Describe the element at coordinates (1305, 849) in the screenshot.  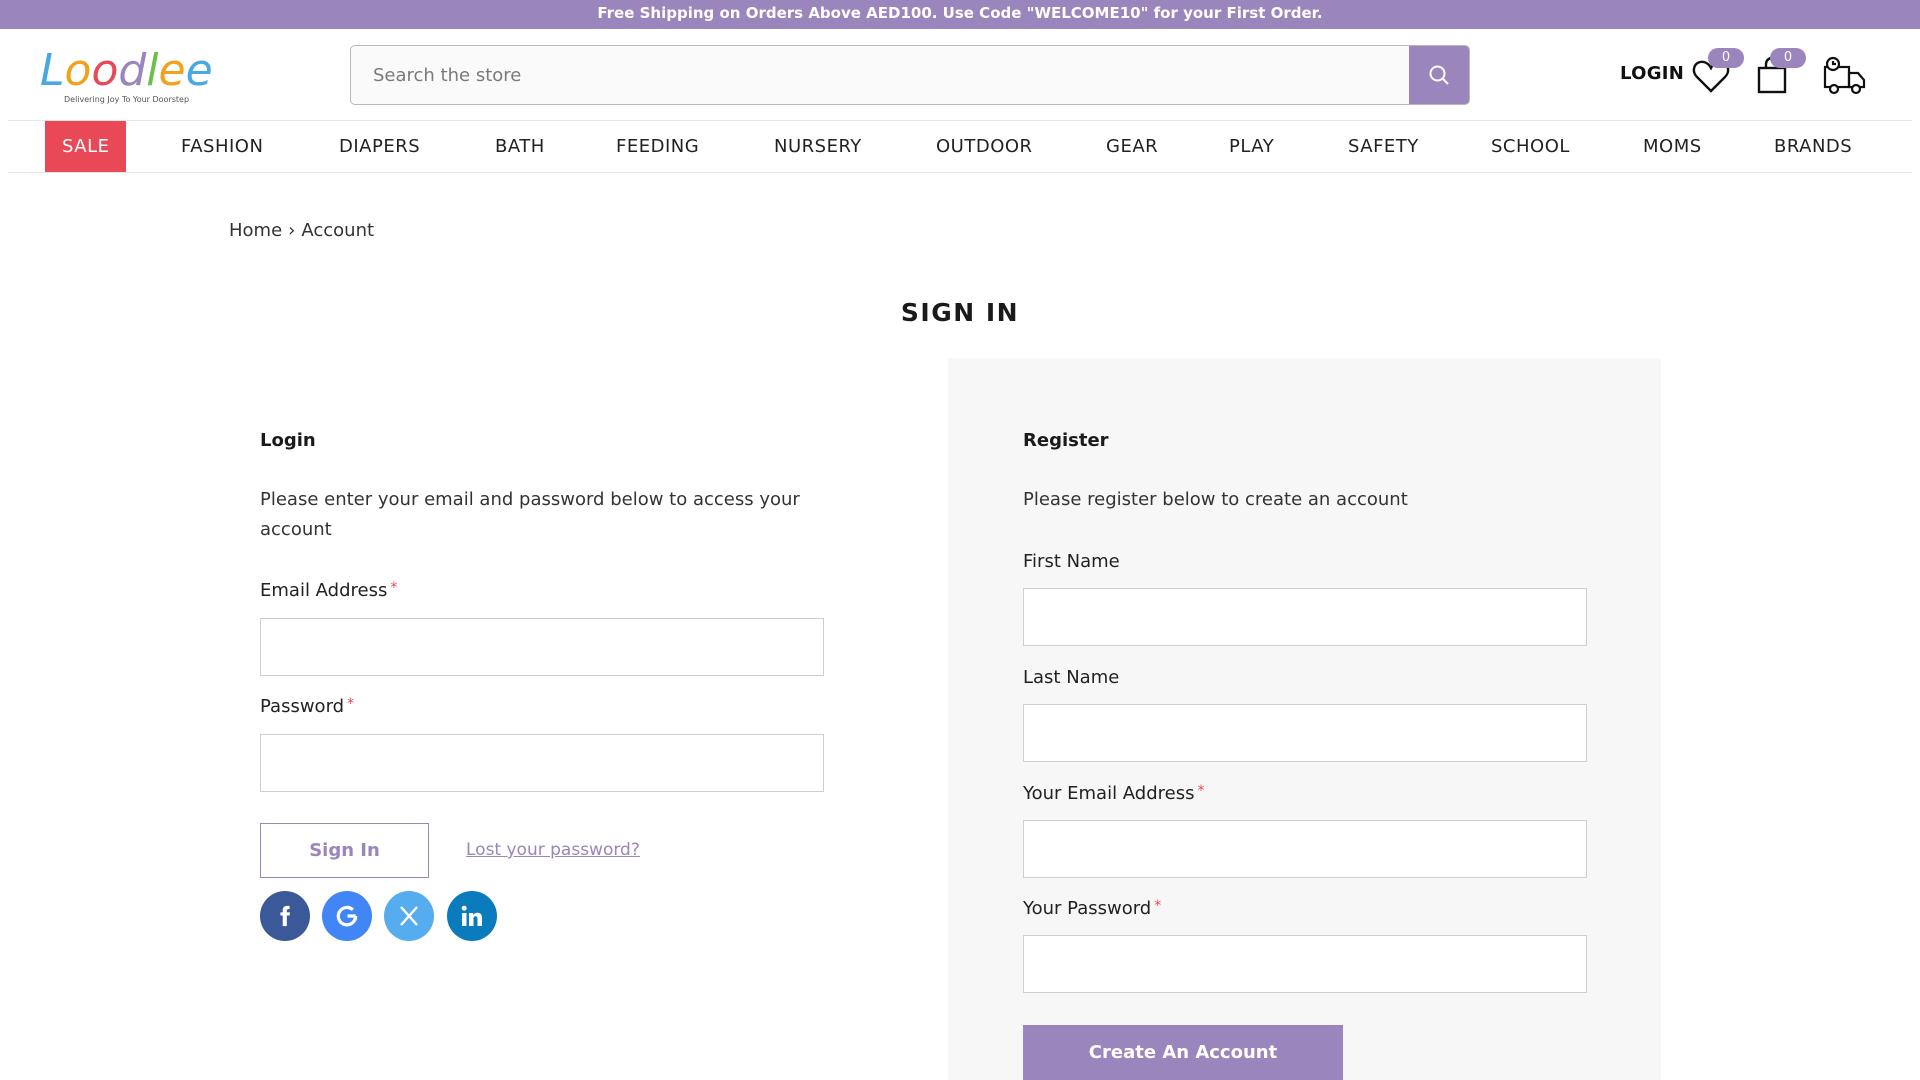
I see `register-email-field` at that location.